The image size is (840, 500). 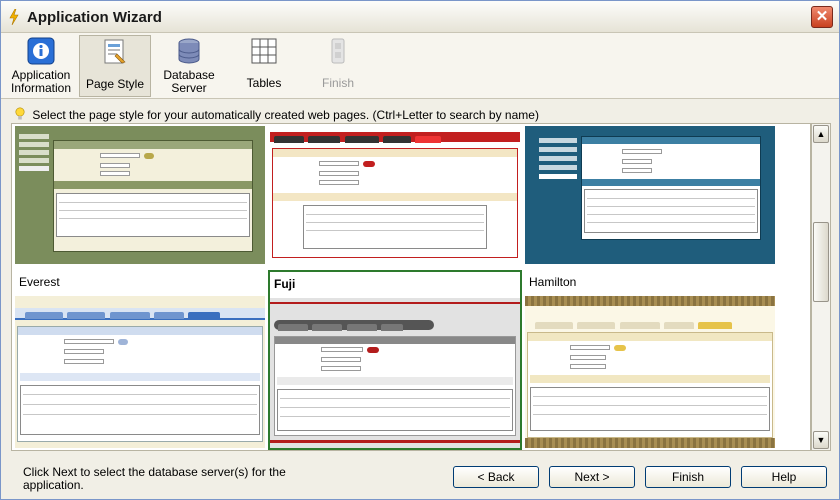 What do you see at coordinates (553, 282) in the screenshot?
I see `style-name: Hamilton` at bounding box center [553, 282].